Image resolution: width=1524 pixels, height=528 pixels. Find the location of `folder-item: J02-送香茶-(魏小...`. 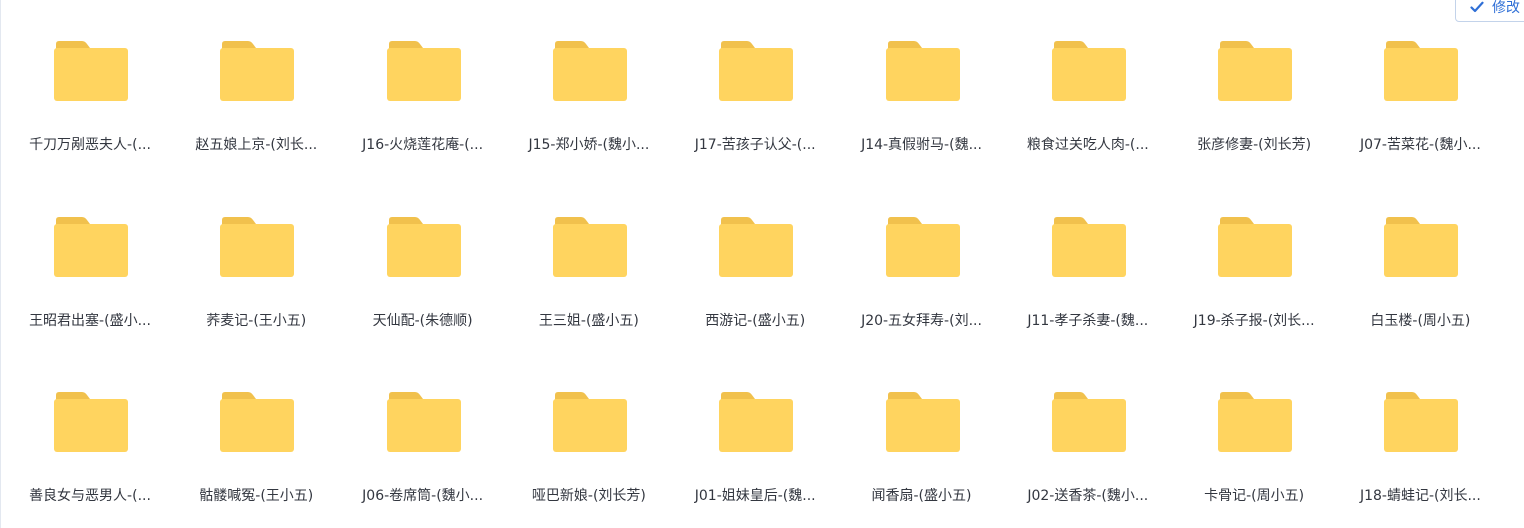

folder-item: J02-送香茶-(魏小... is located at coordinates (1088, 427).